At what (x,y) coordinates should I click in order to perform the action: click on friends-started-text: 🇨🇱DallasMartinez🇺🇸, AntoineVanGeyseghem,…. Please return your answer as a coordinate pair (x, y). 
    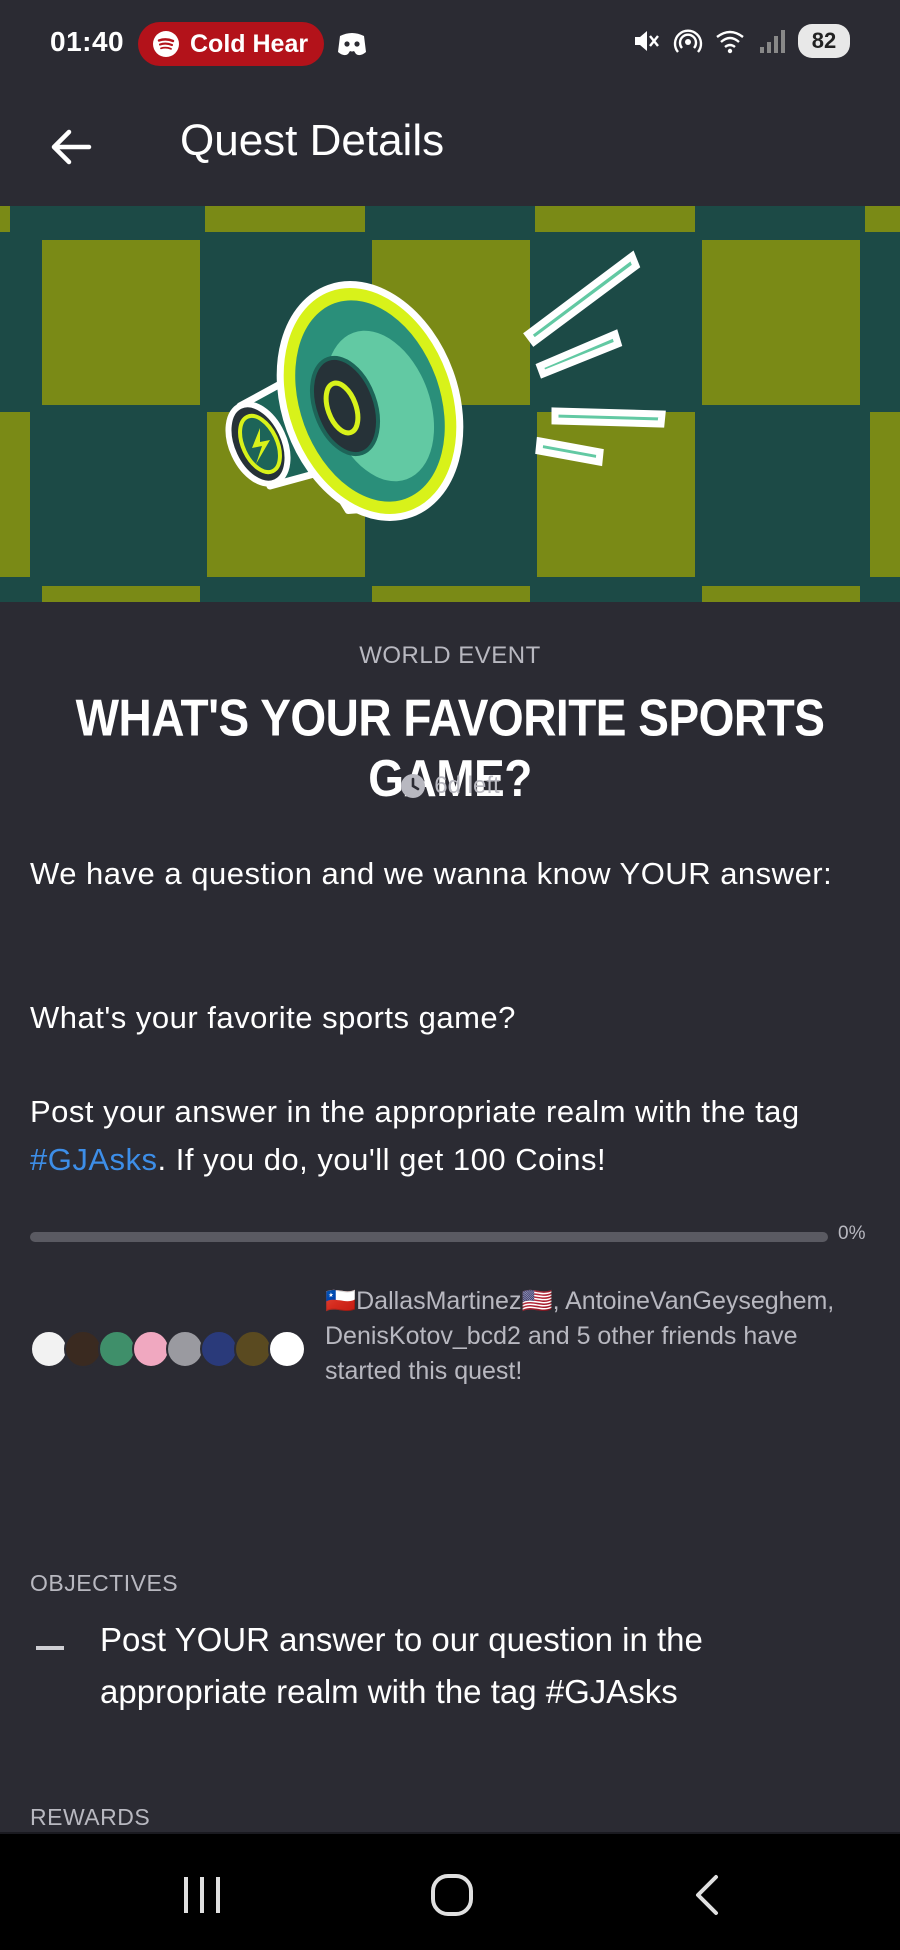
    Looking at the image, I should click on (580, 1336).